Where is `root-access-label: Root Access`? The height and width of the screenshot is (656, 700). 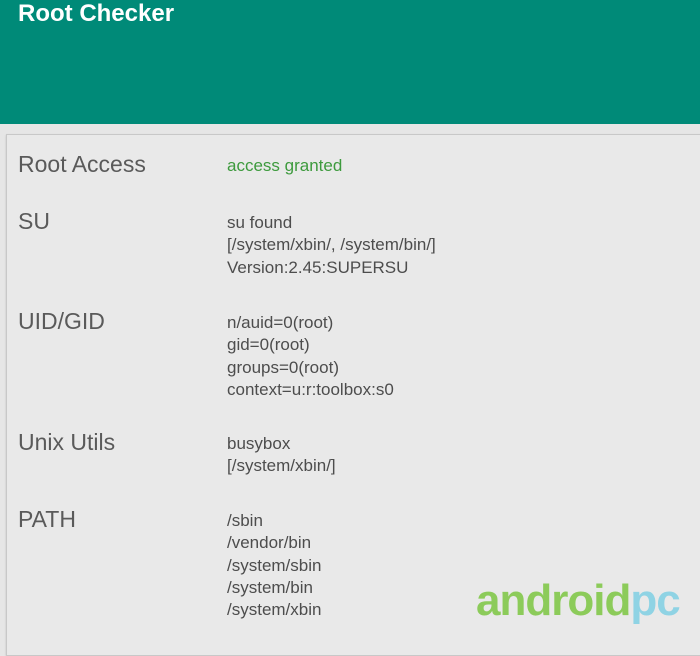
root-access-label: Root Access is located at coordinates (82, 164).